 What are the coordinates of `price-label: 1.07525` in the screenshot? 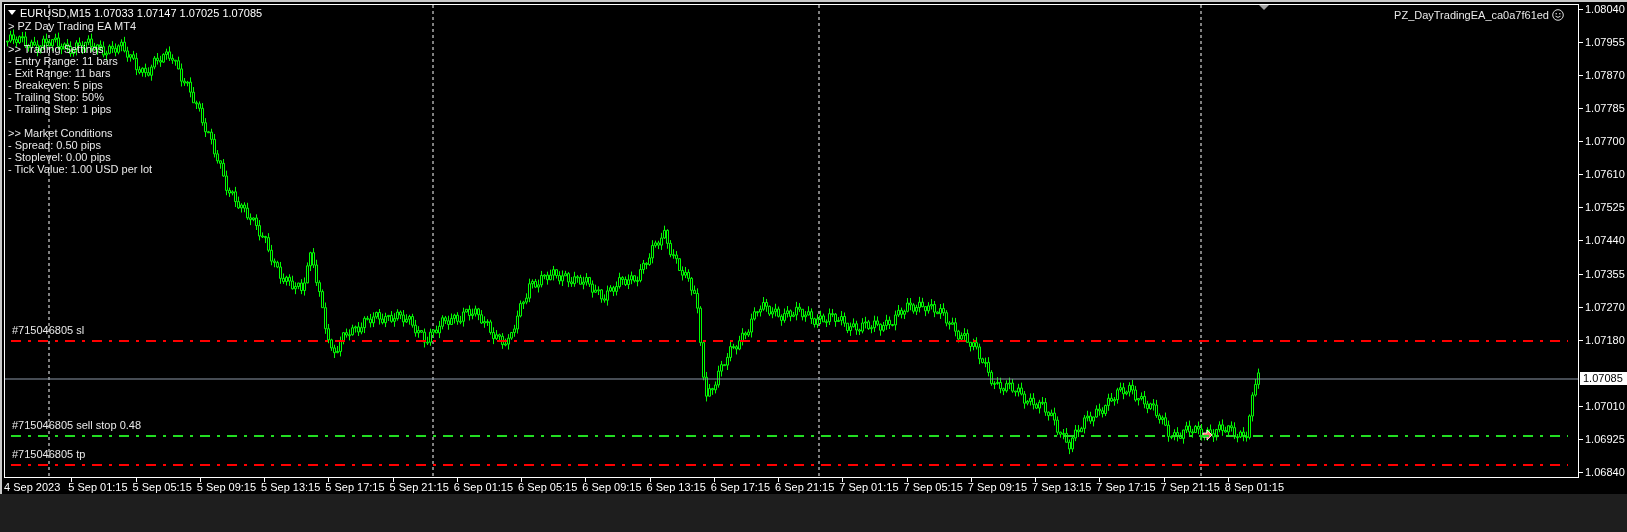 It's located at (1605, 207).